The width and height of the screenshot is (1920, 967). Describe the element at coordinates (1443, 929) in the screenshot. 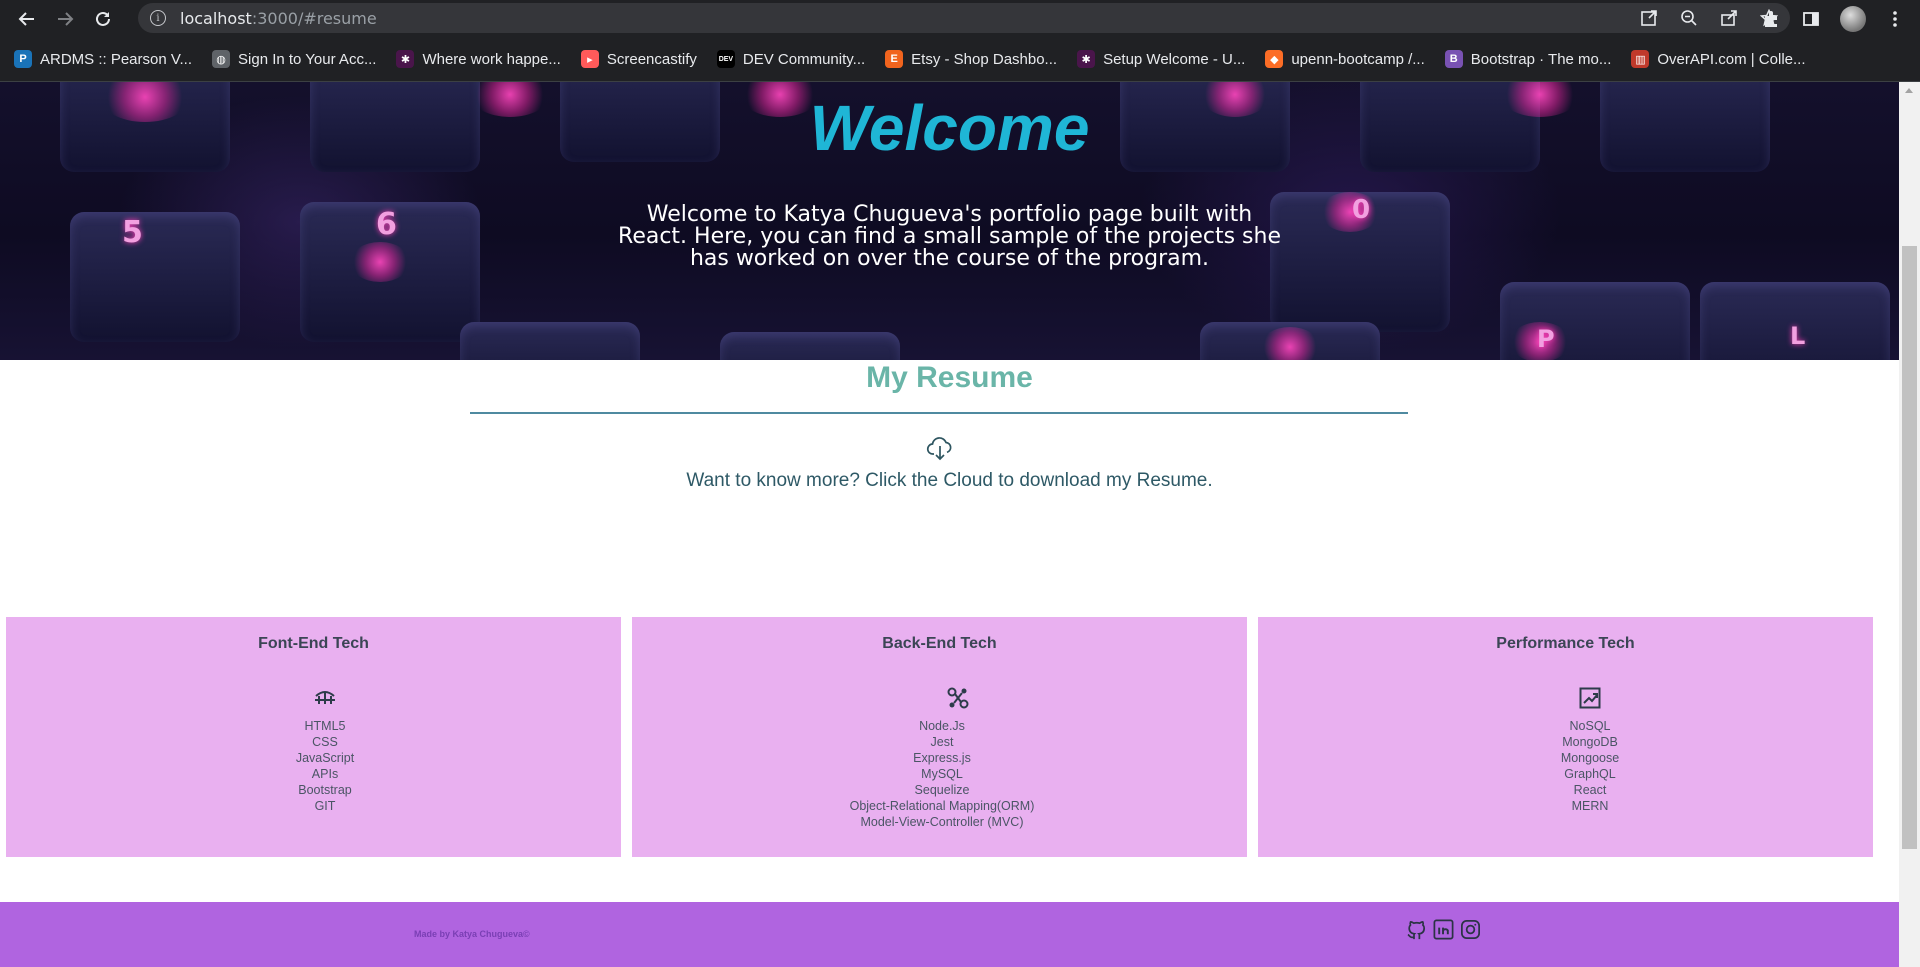

I see `linkedin-icon` at that location.